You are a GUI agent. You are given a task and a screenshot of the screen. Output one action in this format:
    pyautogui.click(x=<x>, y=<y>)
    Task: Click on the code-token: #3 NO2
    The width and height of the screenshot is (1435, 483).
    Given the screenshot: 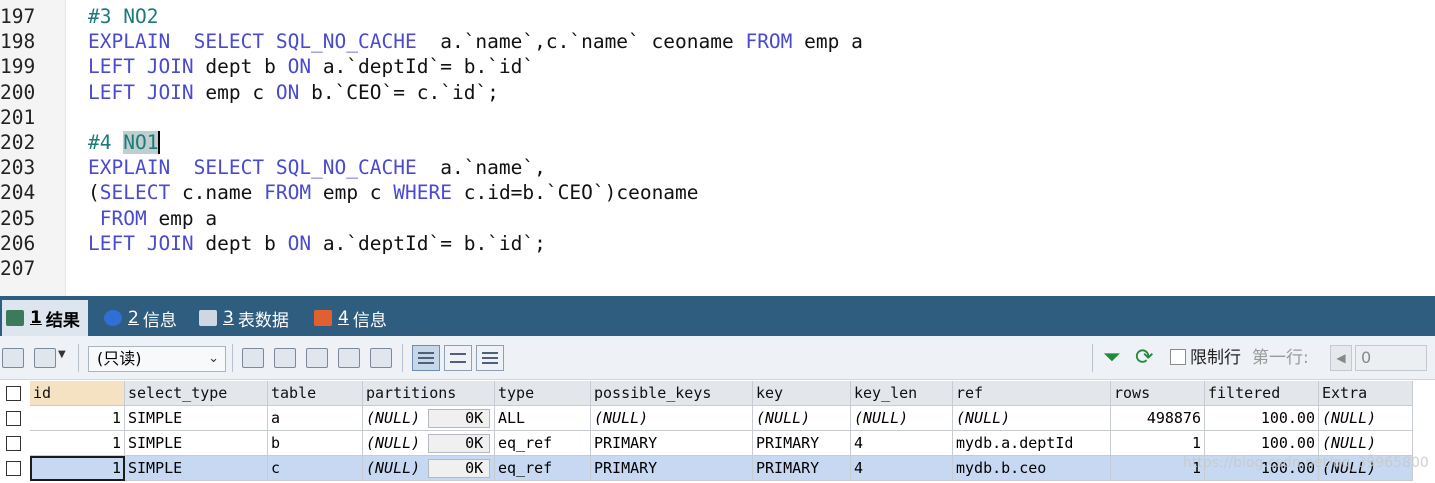 What is the action you would take?
    pyautogui.click(x=123, y=16)
    